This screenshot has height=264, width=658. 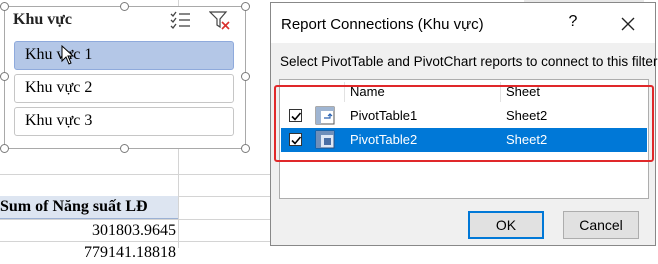 I want to click on ok-button: OK, so click(x=506, y=225).